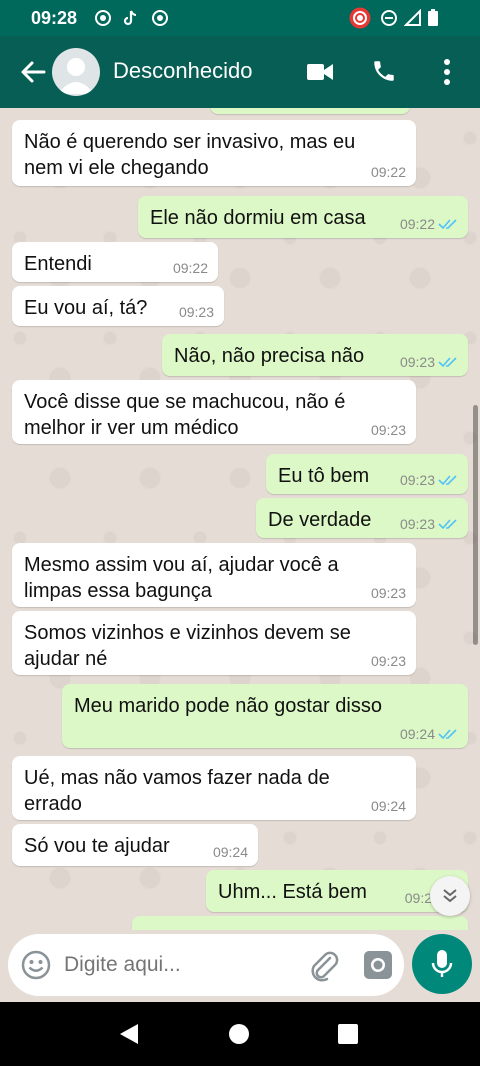 This screenshot has height=1066, width=480. I want to click on message-input, so click(179, 965).